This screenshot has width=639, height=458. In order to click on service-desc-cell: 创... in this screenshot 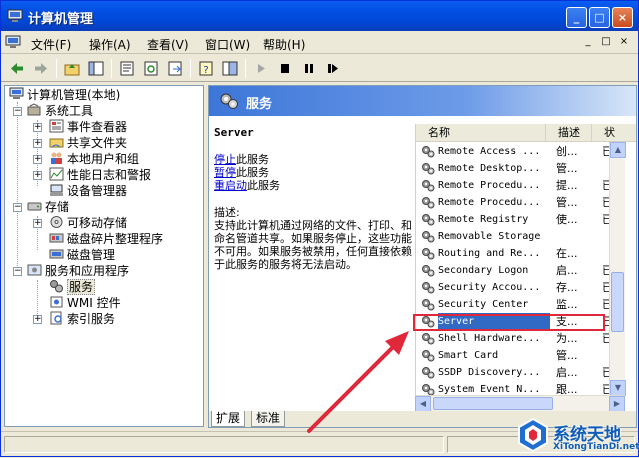, I will do `click(567, 151)`.